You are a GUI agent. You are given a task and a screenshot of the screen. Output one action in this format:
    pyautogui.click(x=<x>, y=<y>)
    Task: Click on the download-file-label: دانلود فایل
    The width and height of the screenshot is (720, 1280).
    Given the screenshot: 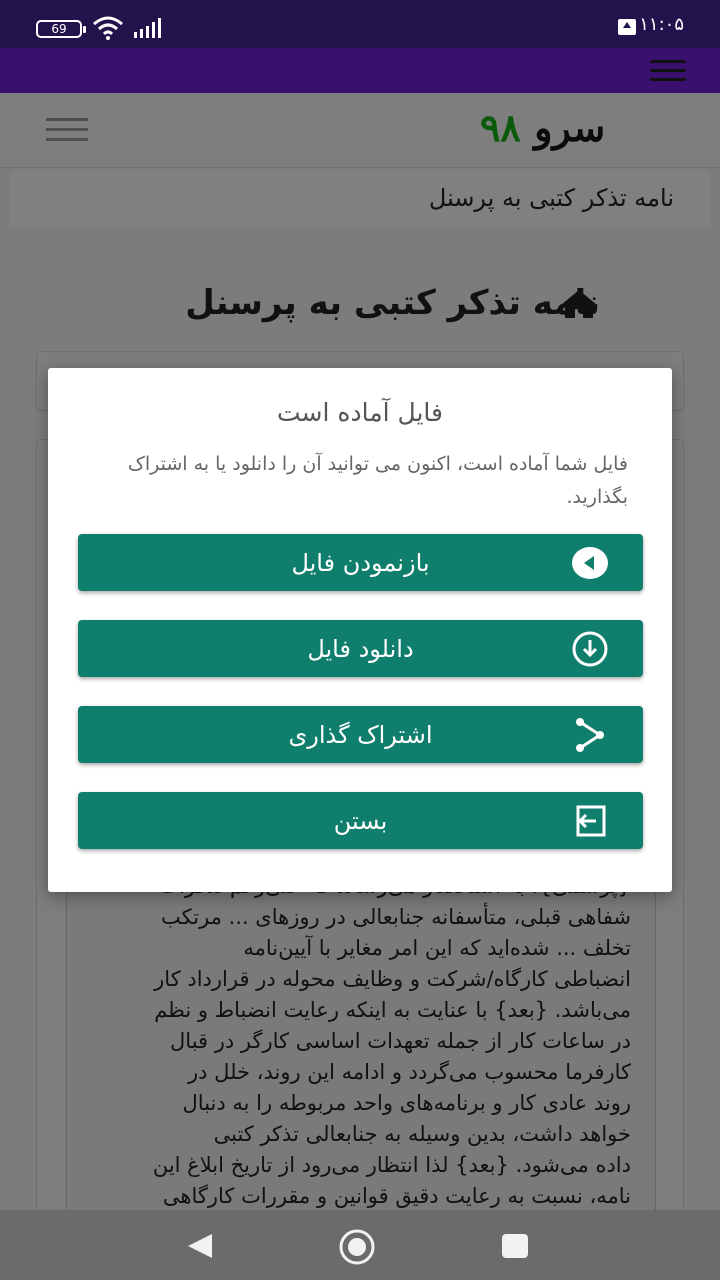 What is the action you would take?
    pyautogui.click(x=360, y=649)
    